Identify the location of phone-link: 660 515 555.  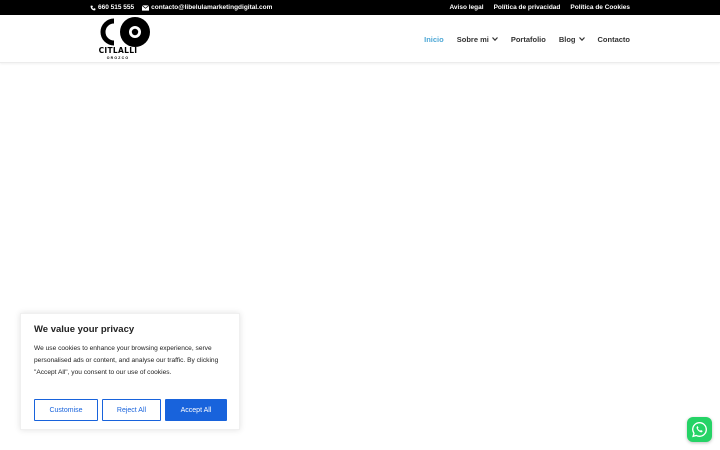
(112, 7).